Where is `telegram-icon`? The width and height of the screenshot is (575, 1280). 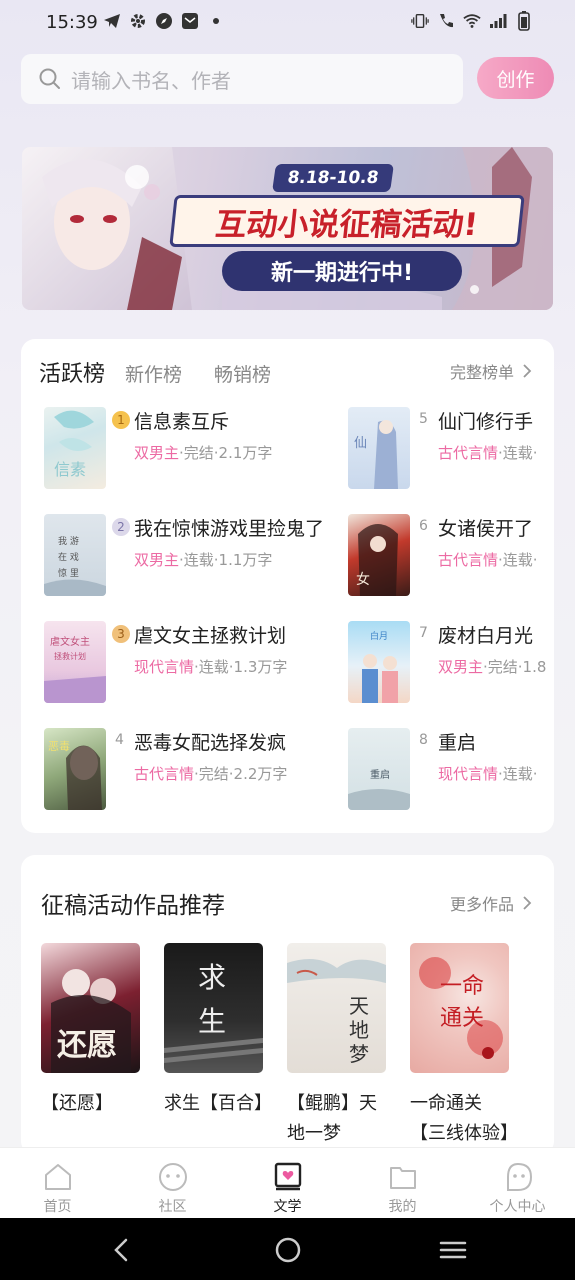 telegram-icon is located at coordinates (112, 21).